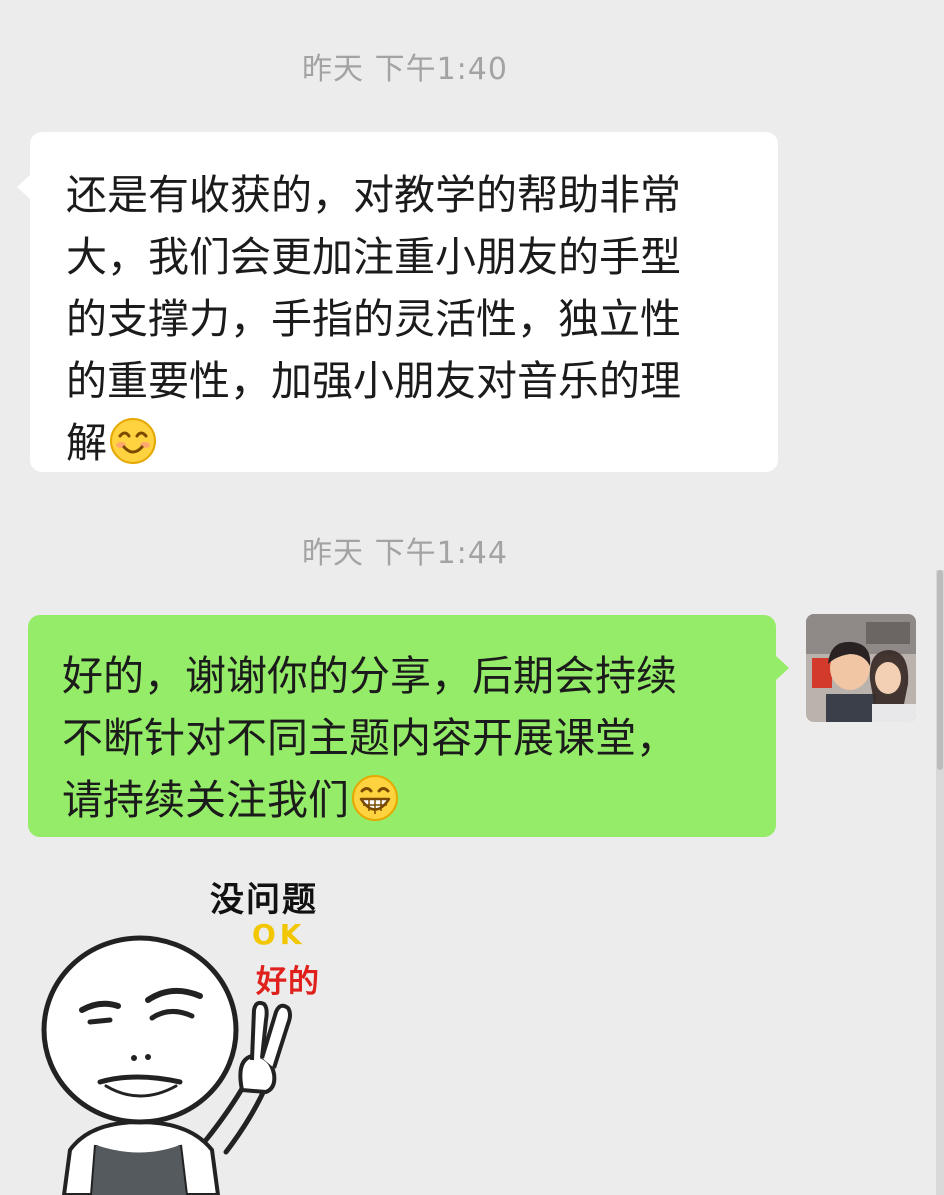 The width and height of the screenshot is (944, 1195). Describe the element at coordinates (86, 443) in the screenshot. I see `message-line: 解` at that location.